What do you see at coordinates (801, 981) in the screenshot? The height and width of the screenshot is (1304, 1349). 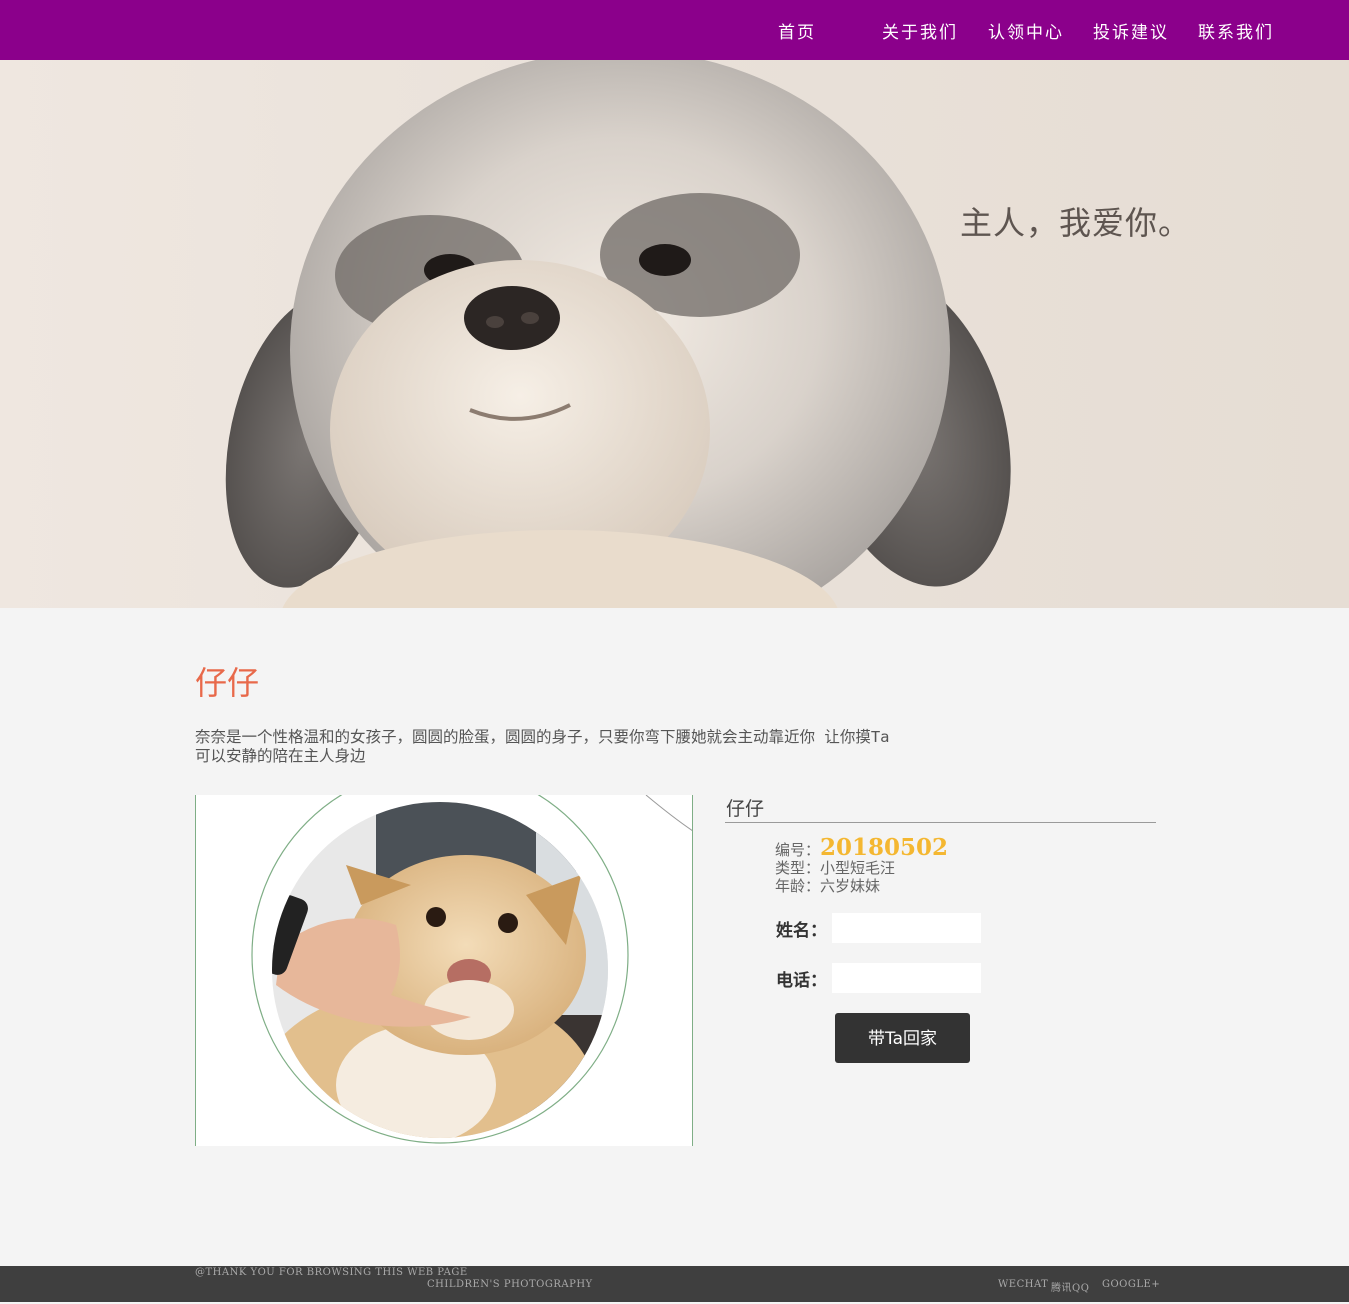 I see `phone-label: 电话：` at bounding box center [801, 981].